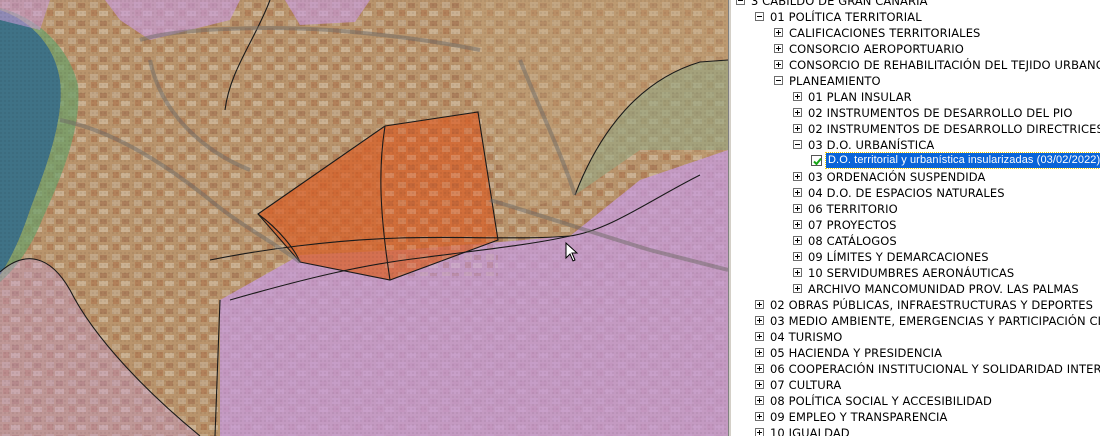 Image resolution: width=1100 pixels, height=436 pixels. I want to click on tree-item-label: 01 POLÍTICA TERRITORIAL, so click(846, 17).